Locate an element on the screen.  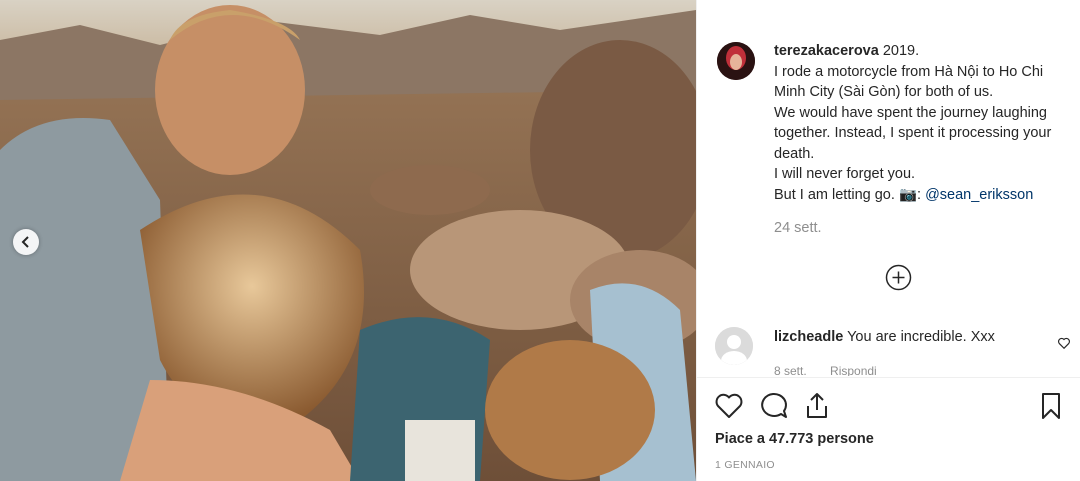
comment-meta: 8 sett. Rispondi is located at coordinates (835, 370).